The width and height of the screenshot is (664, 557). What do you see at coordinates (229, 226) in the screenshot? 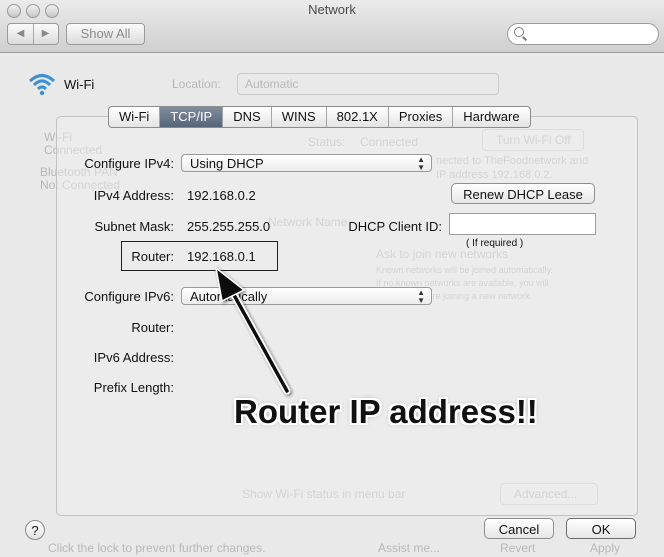
I see `subnet-mask-value: 255.255.255.0` at bounding box center [229, 226].